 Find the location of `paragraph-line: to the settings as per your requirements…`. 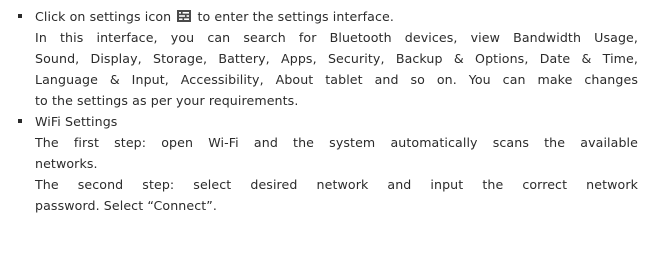

paragraph-line: to the settings as per your requirements… is located at coordinates (167, 100).